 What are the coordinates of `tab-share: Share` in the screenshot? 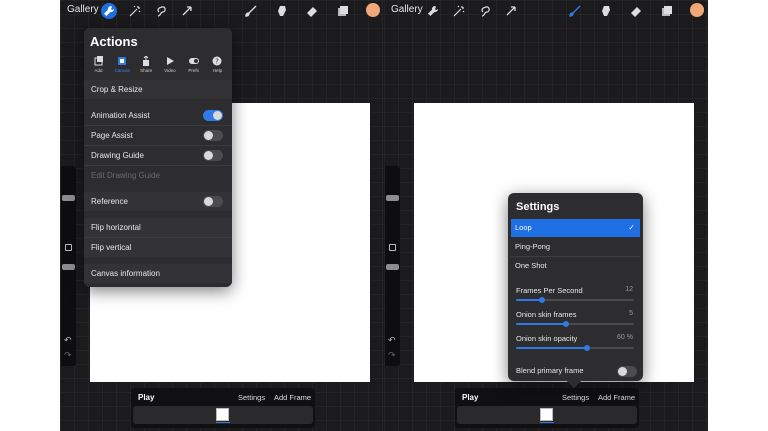 It's located at (146, 66).